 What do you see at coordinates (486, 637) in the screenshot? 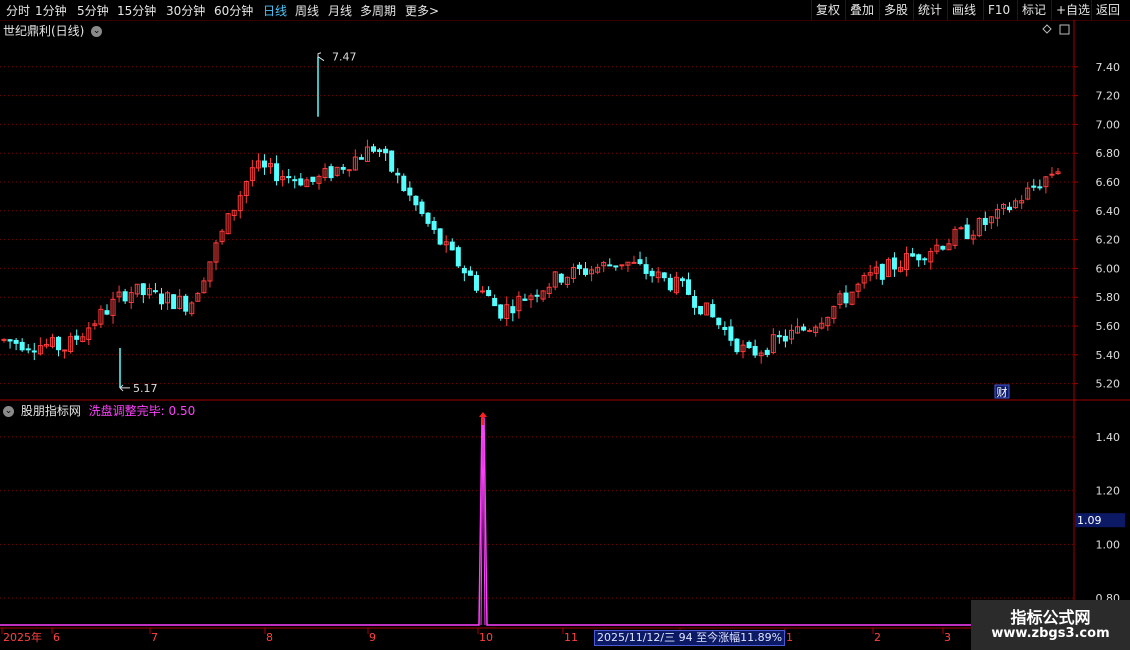
I see `time-axis-label: 10` at bounding box center [486, 637].